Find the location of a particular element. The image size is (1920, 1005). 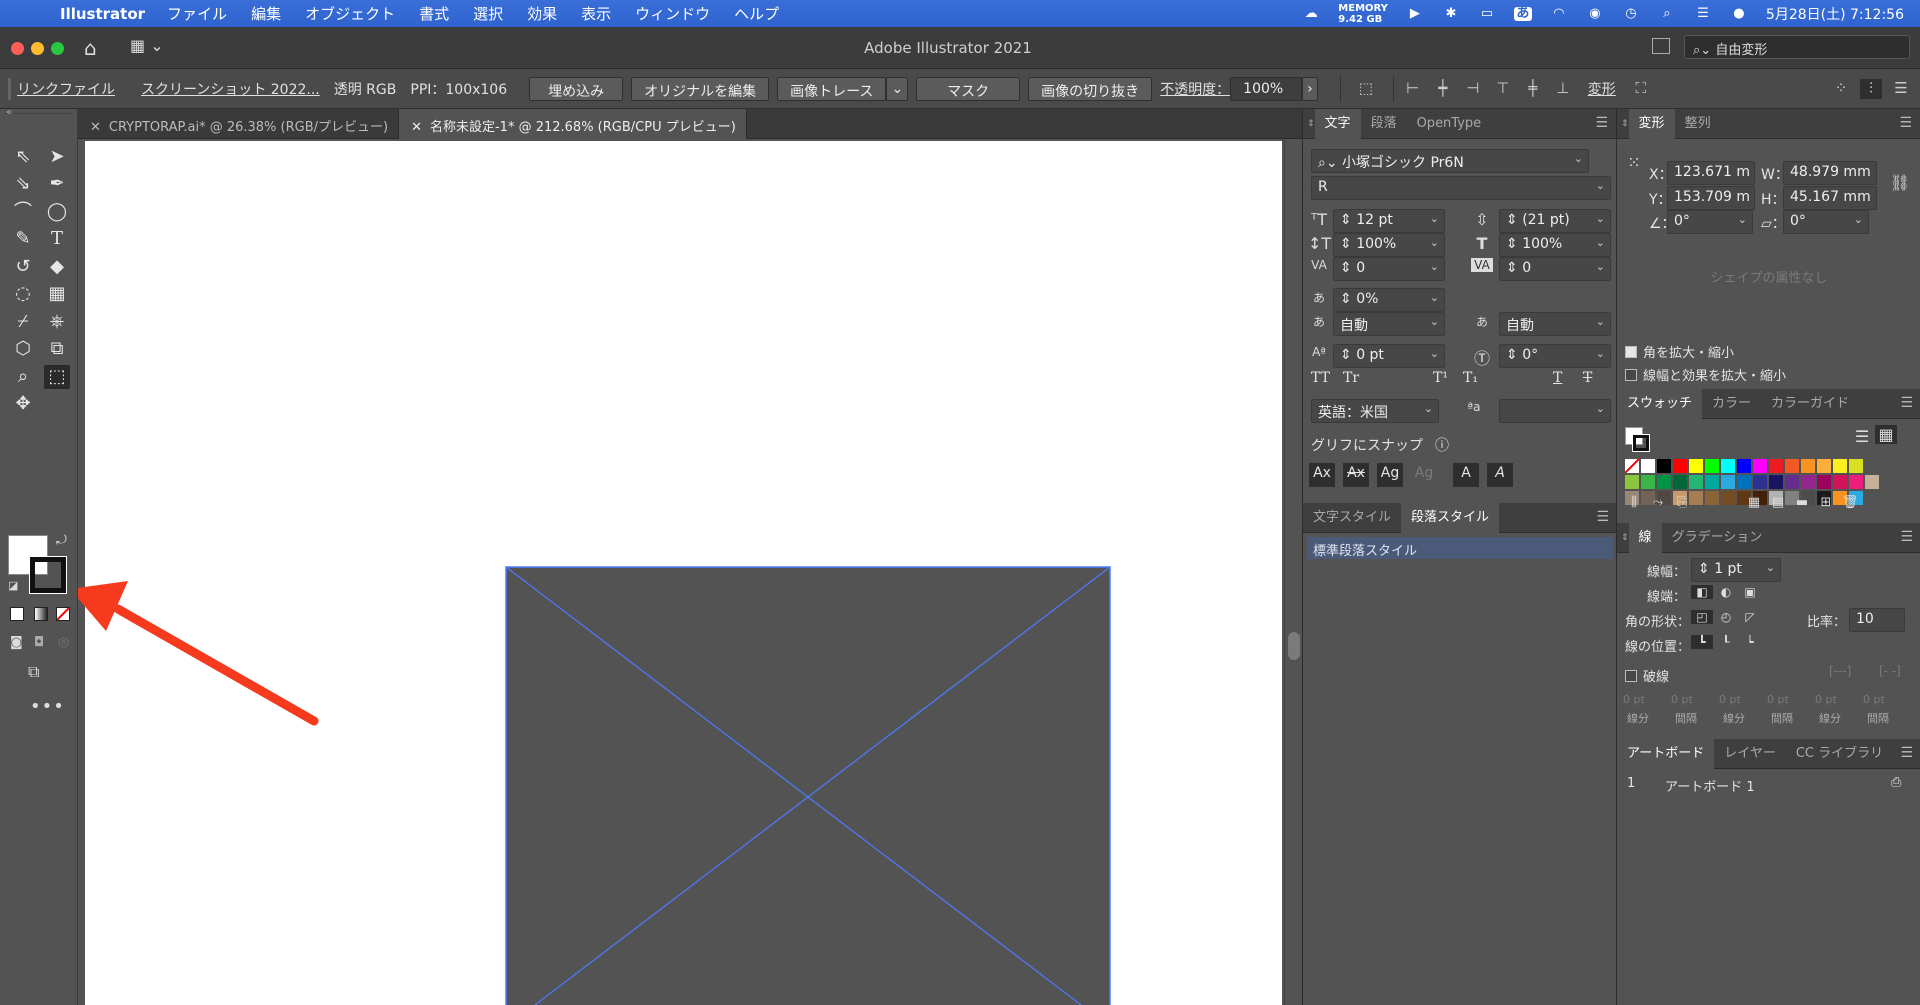

vertical-scale-field: ⇕ 100% ⌄ is located at coordinates (1389, 245).